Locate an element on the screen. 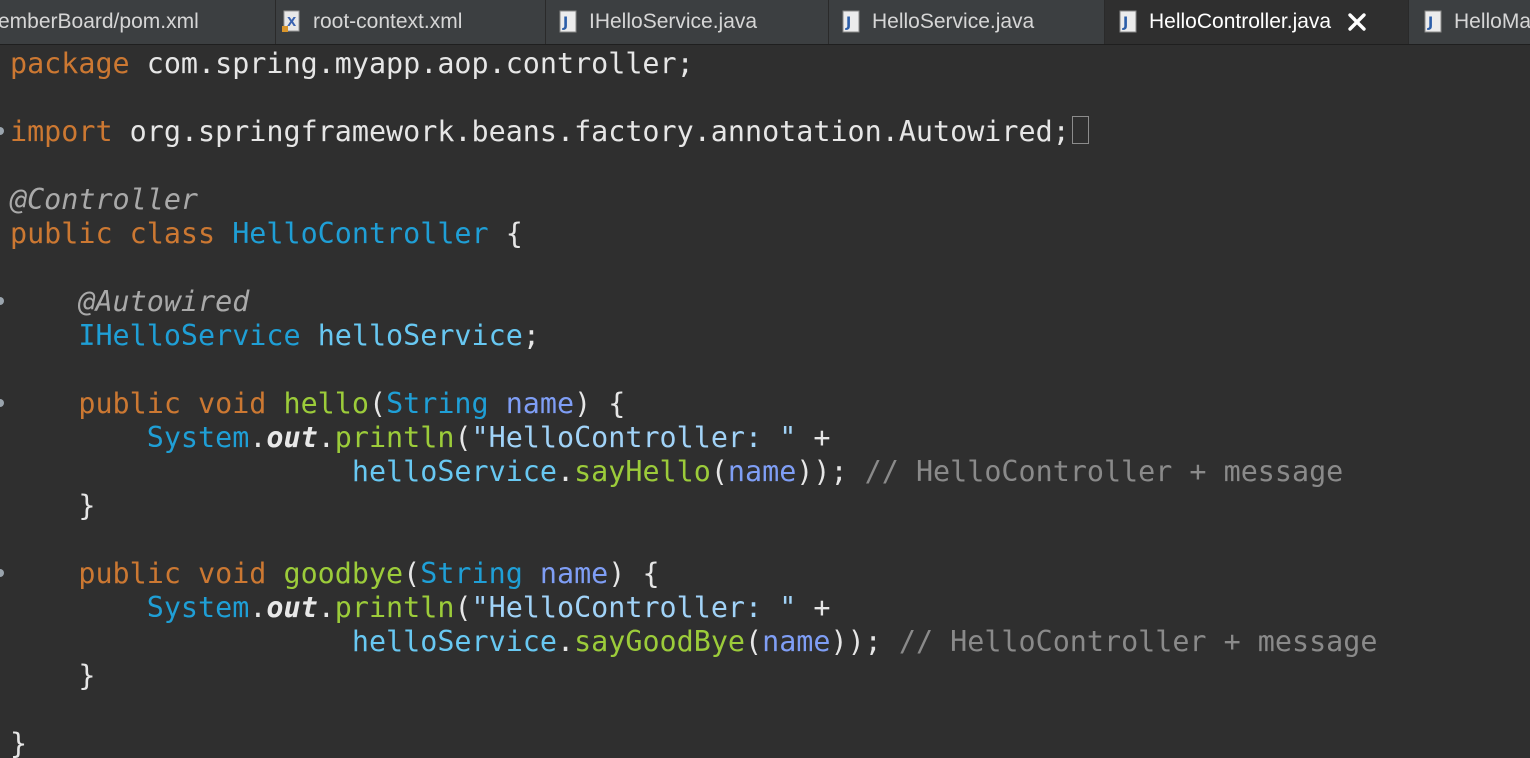 The height and width of the screenshot is (758, 1530). class-name: HelloController is located at coordinates (360, 233).